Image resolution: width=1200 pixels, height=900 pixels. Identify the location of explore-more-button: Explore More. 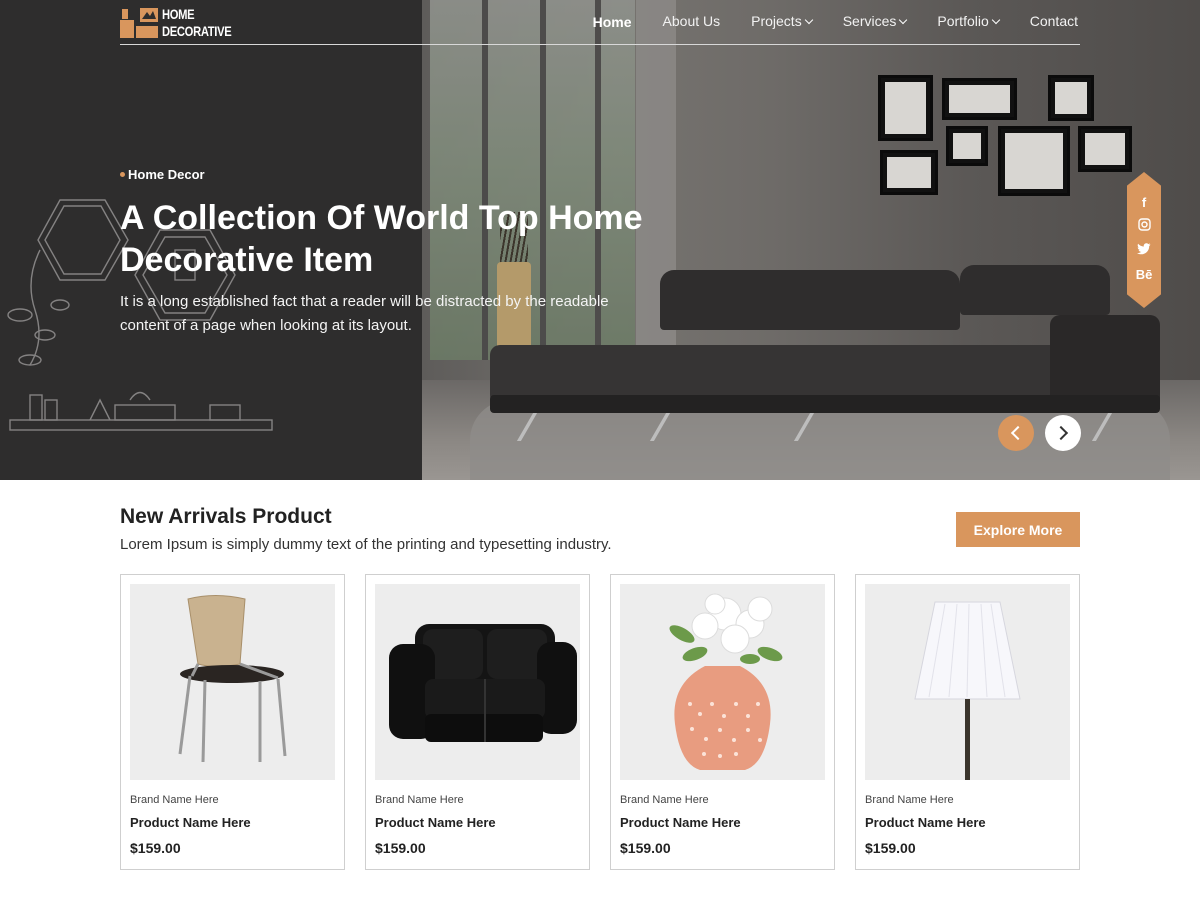
(1018, 529).